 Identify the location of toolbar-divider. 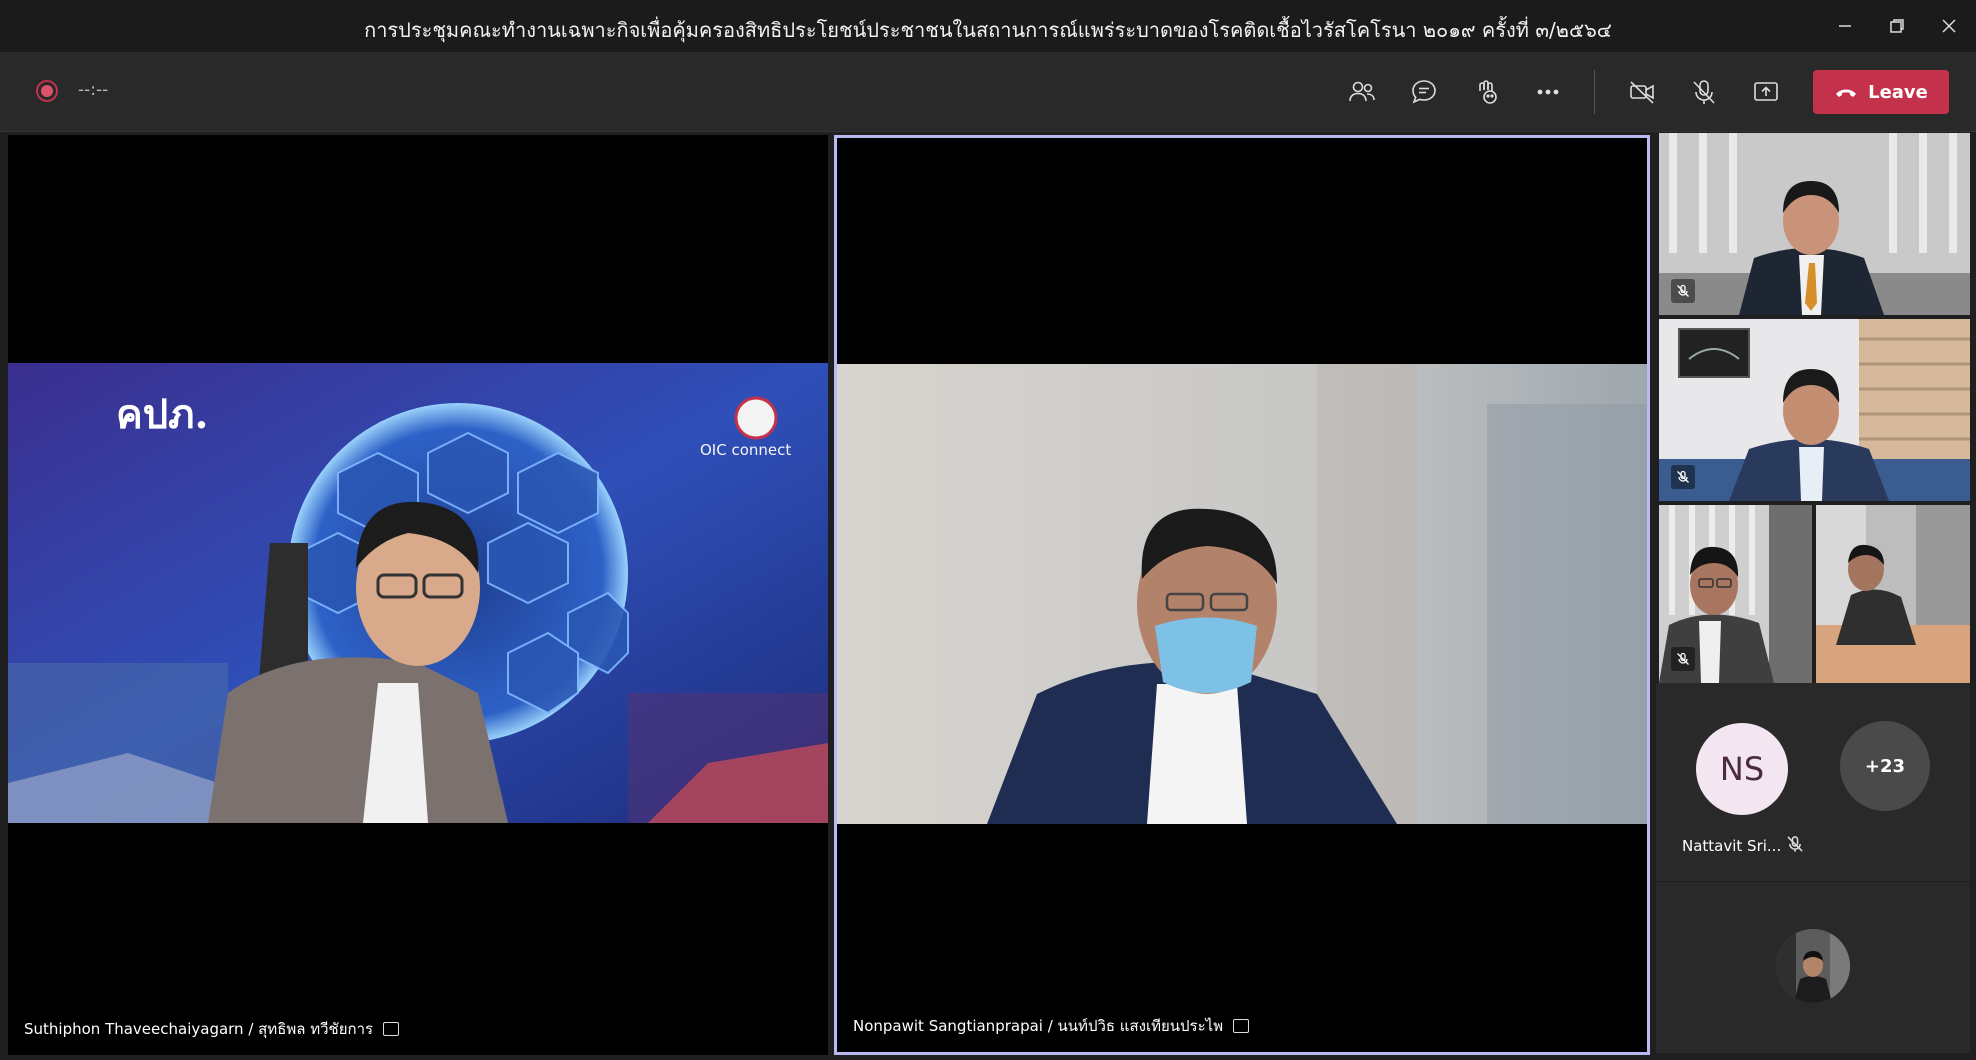
(1594, 92).